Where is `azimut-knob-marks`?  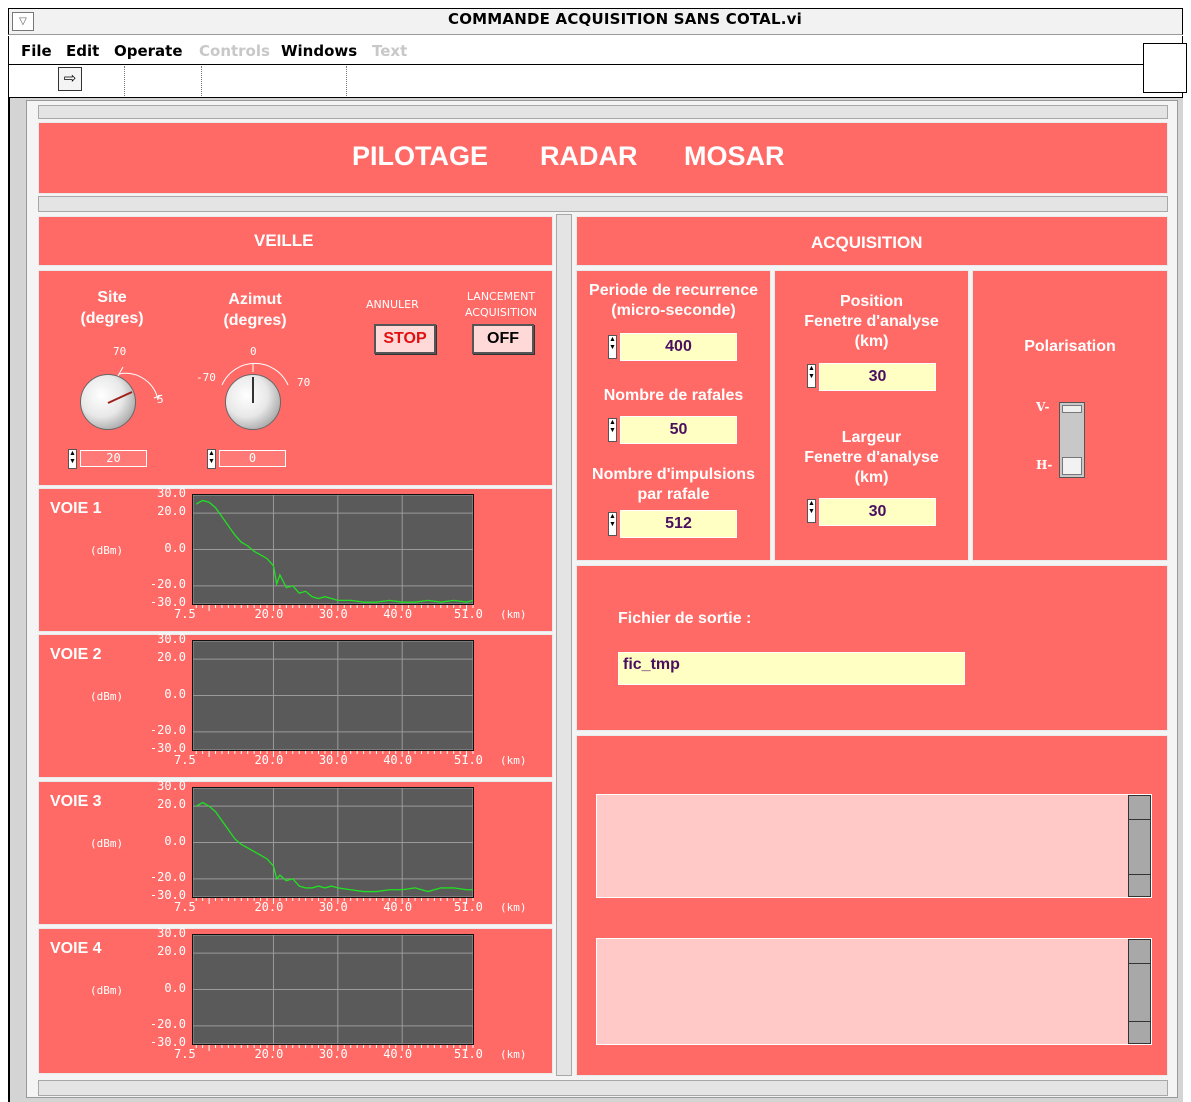
azimut-knob-marks is located at coordinates (255, 382).